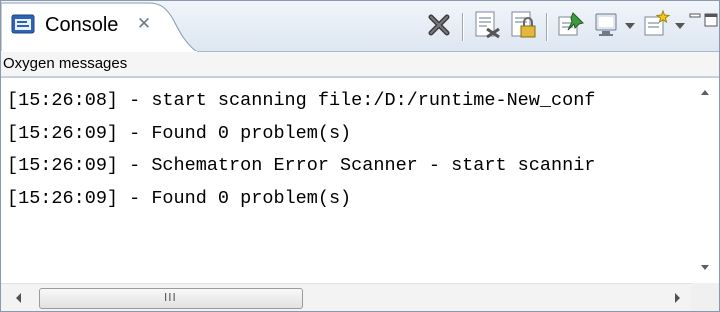 Image resolution: width=720 pixels, height=312 pixels. I want to click on tab-console: Console ✕, so click(99, 26).